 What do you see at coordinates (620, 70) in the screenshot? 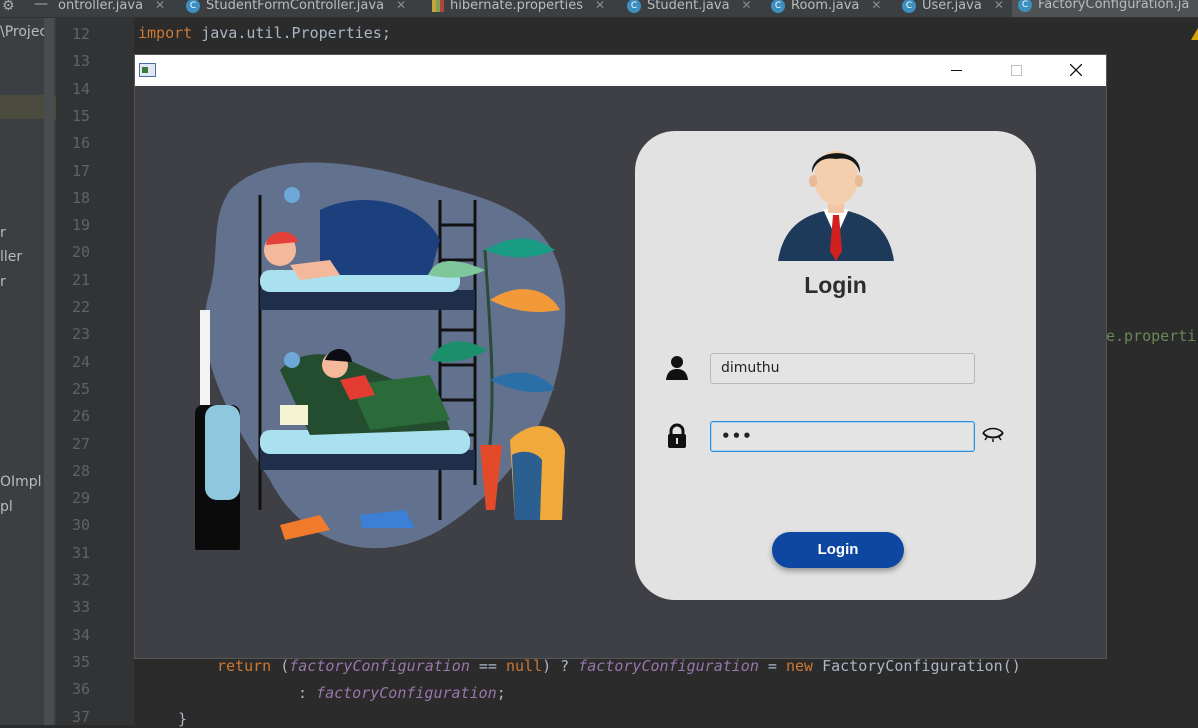
I see `window-title-bar` at bounding box center [620, 70].